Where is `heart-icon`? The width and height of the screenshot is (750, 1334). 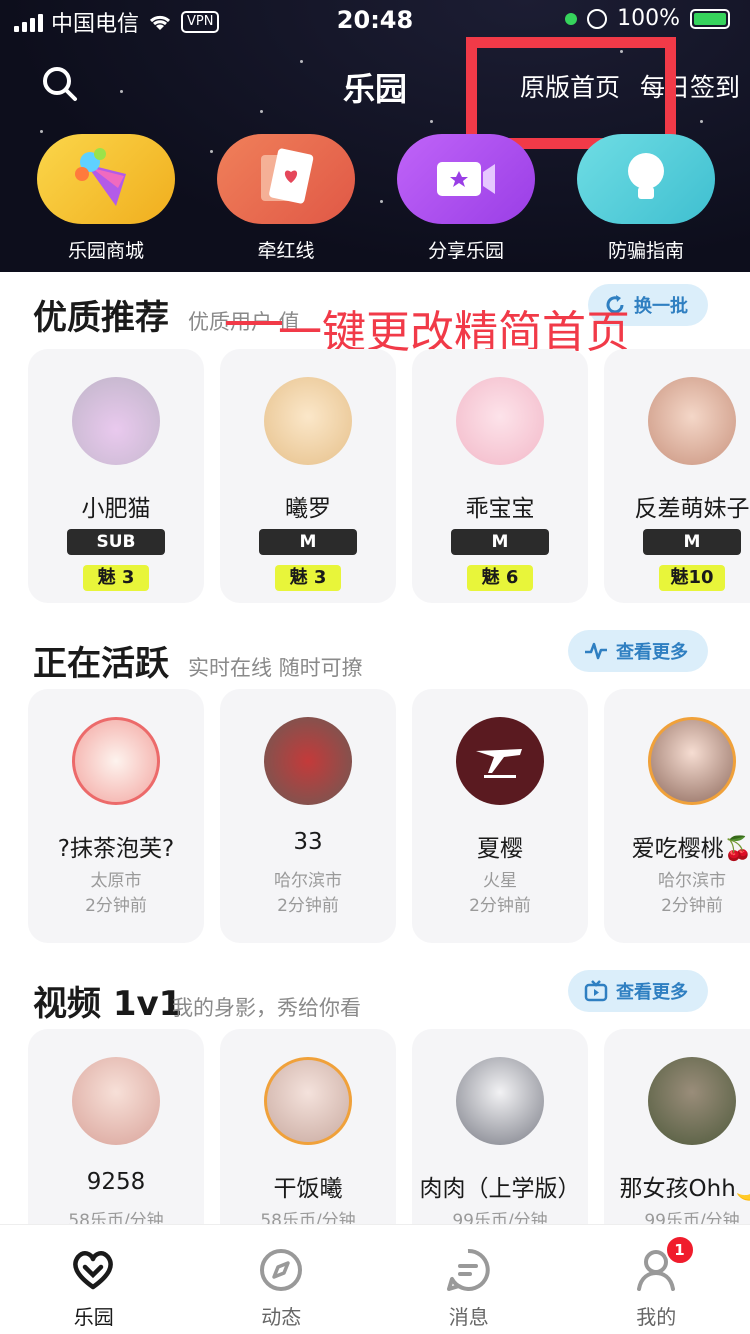 heart-icon is located at coordinates (93, 1270).